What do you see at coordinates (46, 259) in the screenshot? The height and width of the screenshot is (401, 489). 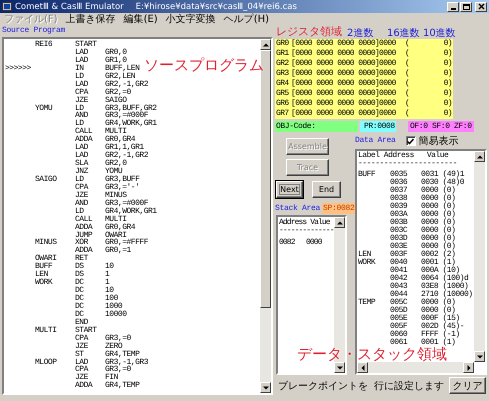 I see `code-label: OWARI` at bounding box center [46, 259].